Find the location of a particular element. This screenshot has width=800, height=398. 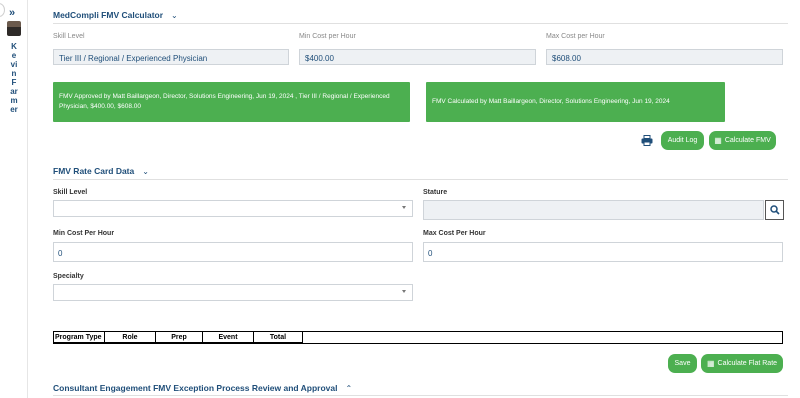

table-header-program-type: Program Type is located at coordinates (79, 337).